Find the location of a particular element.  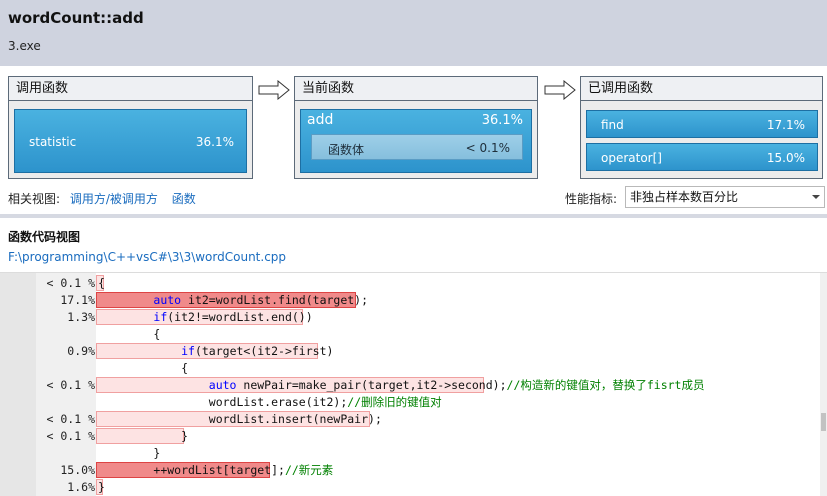

chevron-down-icon is located at coordinates (816, 197).